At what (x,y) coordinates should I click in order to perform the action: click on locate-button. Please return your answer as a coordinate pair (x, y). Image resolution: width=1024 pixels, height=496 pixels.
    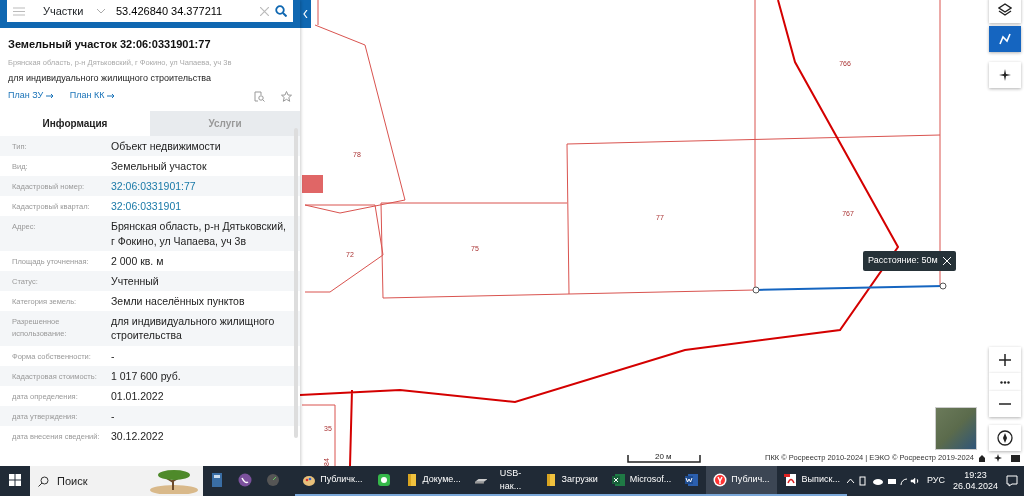
    Looking at the image, I should click on (1005, 75).